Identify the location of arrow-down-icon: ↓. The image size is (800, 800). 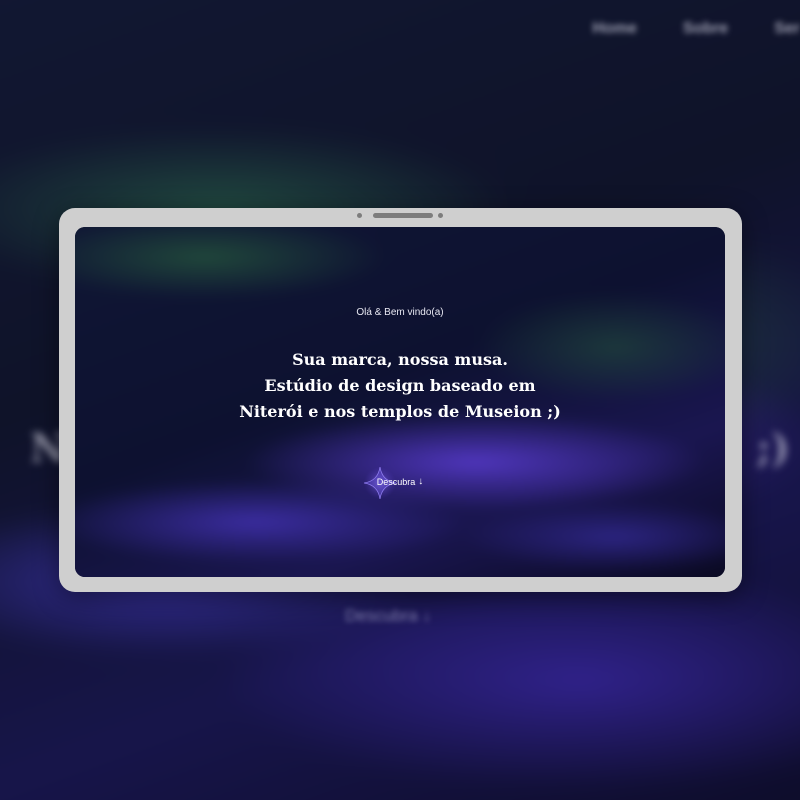
(421, 481).